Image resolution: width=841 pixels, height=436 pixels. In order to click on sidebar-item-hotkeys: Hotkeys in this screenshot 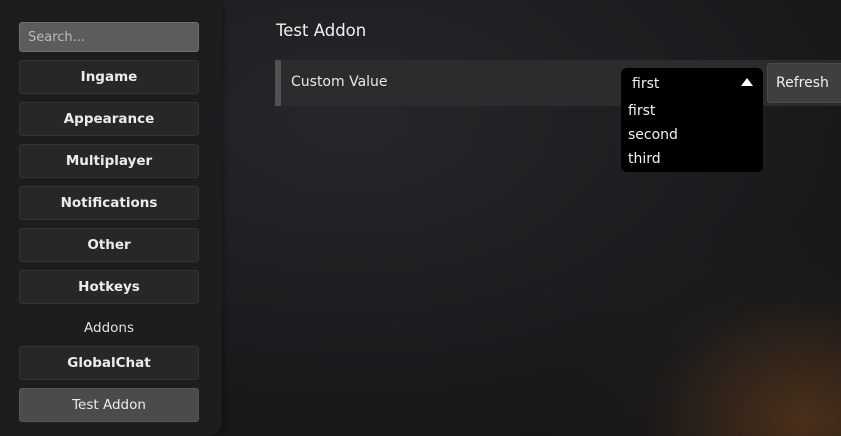, I will do `click(109, 287)`.